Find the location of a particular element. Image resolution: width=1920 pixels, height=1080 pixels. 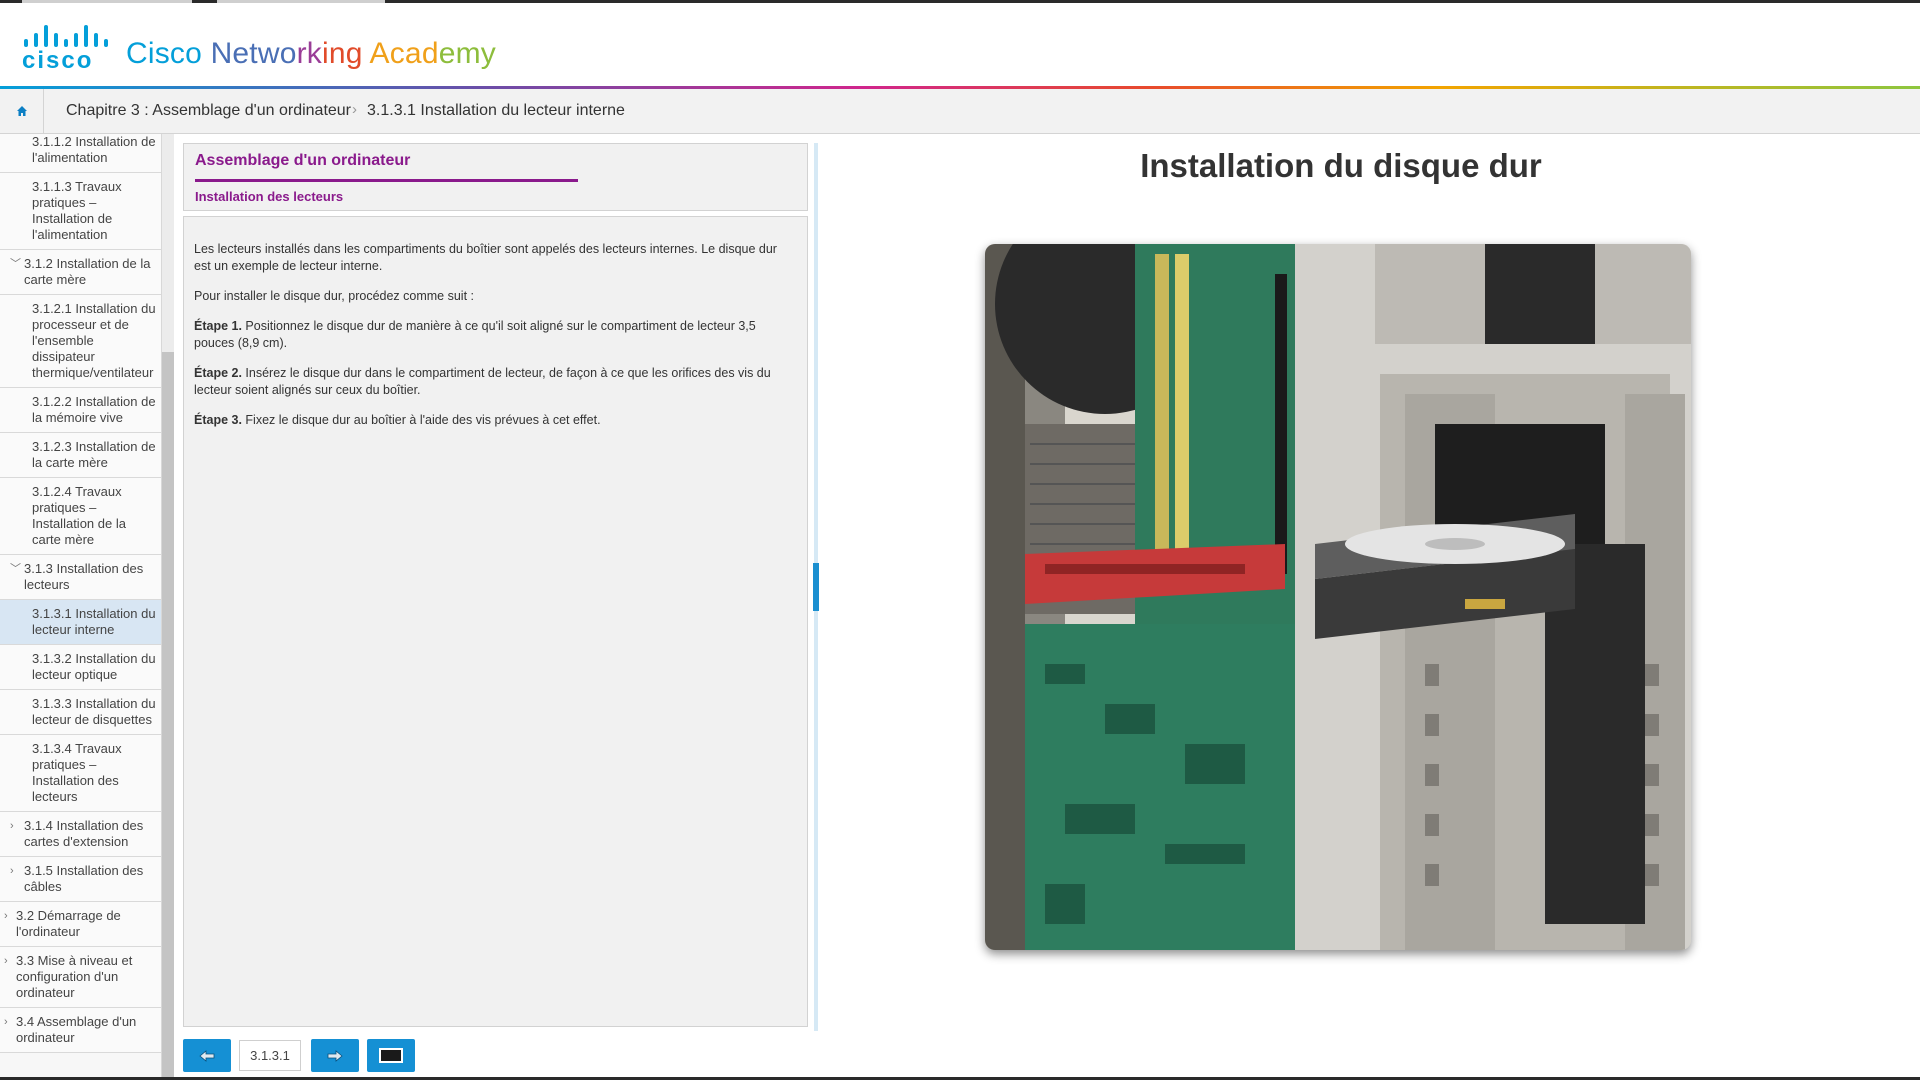

breadcrumb-chapter: Chapitre 3 : Assemblage d'un ordinateur is located at coordinates (208, 111).